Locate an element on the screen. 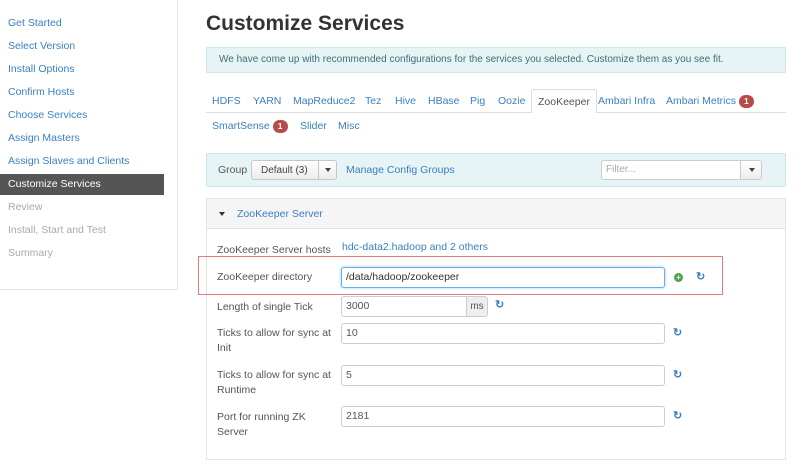 Image resolution: width=807 pixels, height=467 pixels. collapse-caret-icon is located at coordinates (222, 214).